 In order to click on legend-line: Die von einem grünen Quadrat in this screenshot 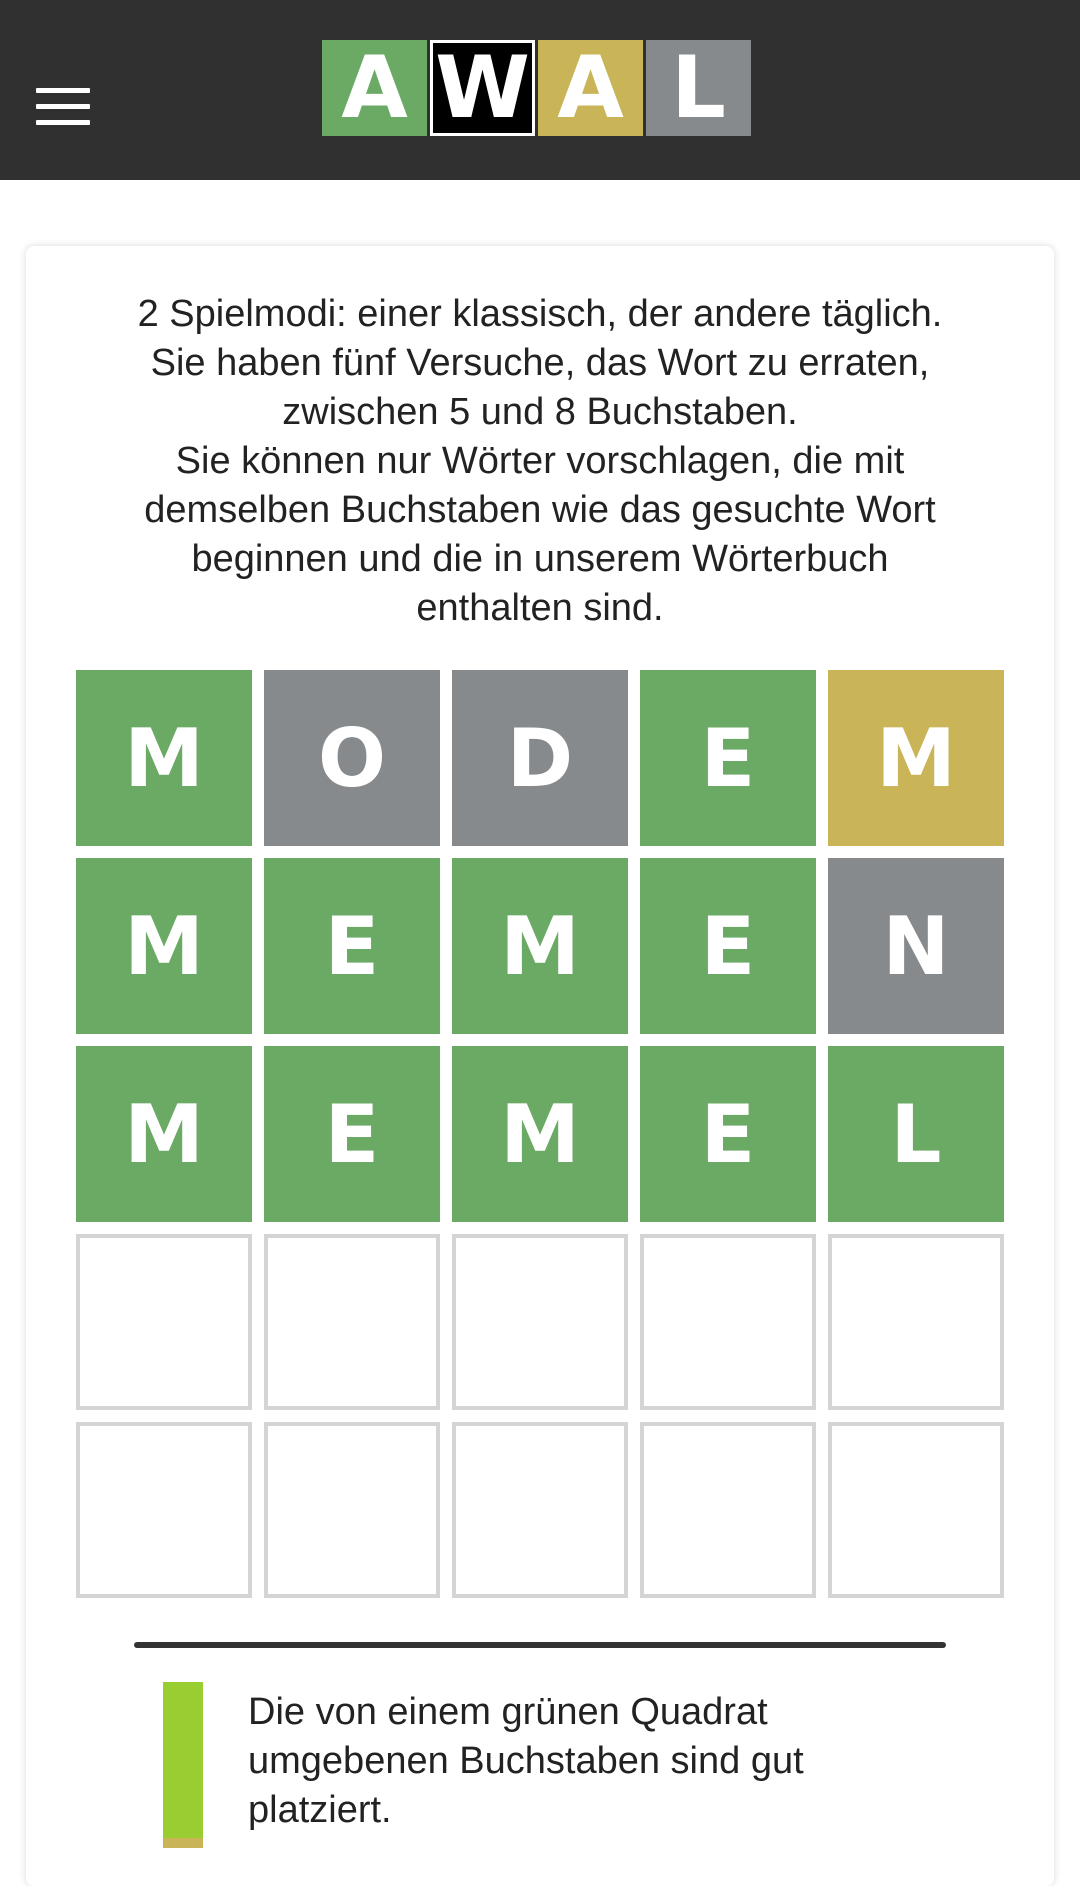, I will do `click(508, 1712)`.